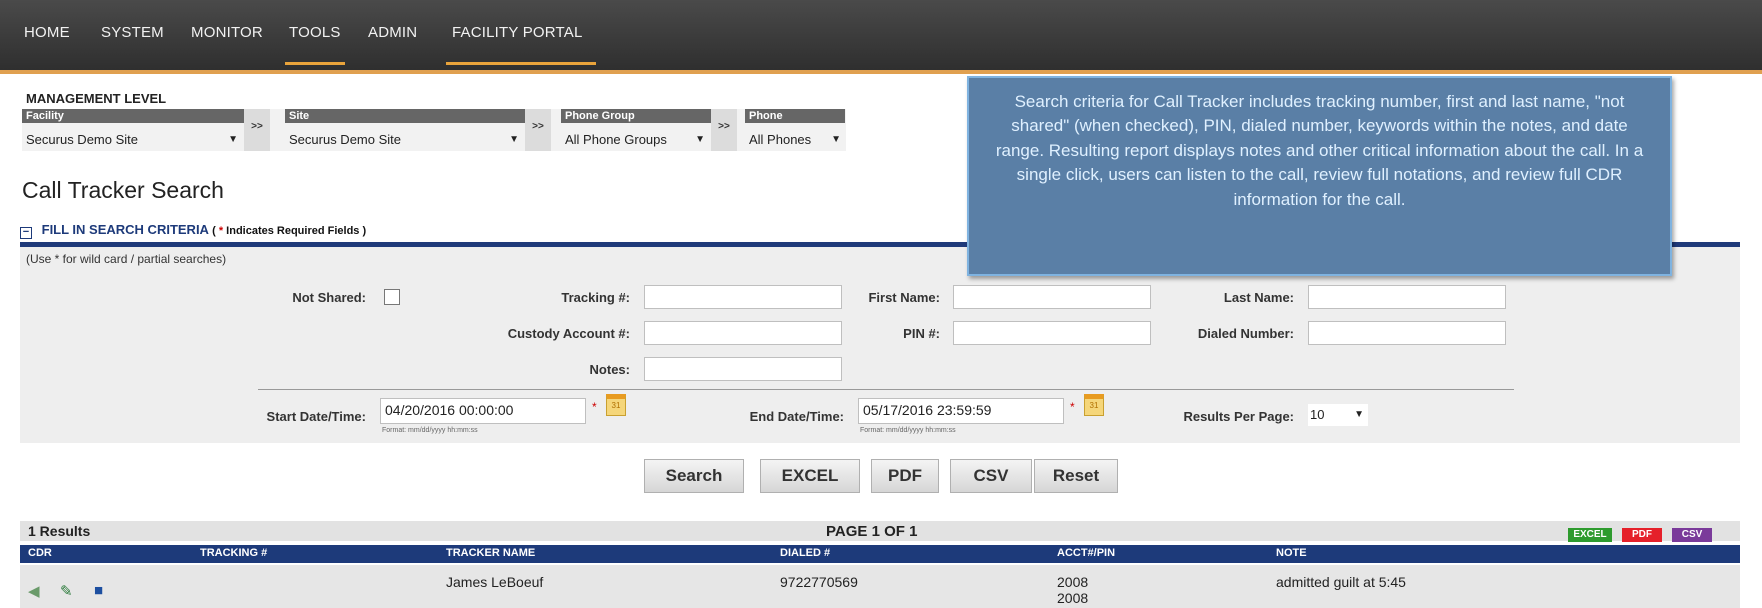  I want to click on form-divider, so click(886, 389).